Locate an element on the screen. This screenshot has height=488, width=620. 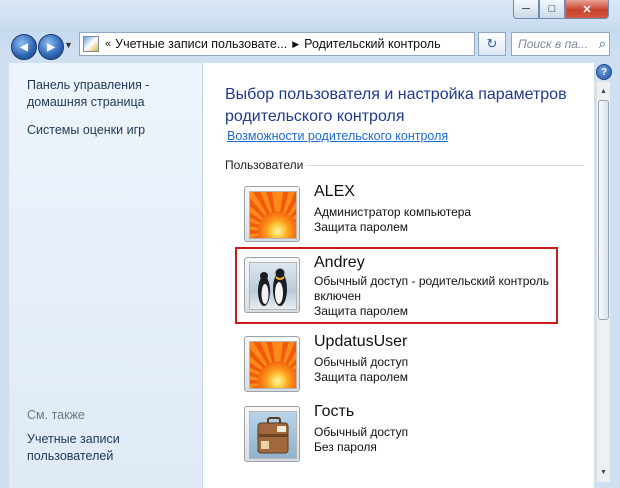
recent-pages-dropdown: ▼ is located at coordinates (68, 45).